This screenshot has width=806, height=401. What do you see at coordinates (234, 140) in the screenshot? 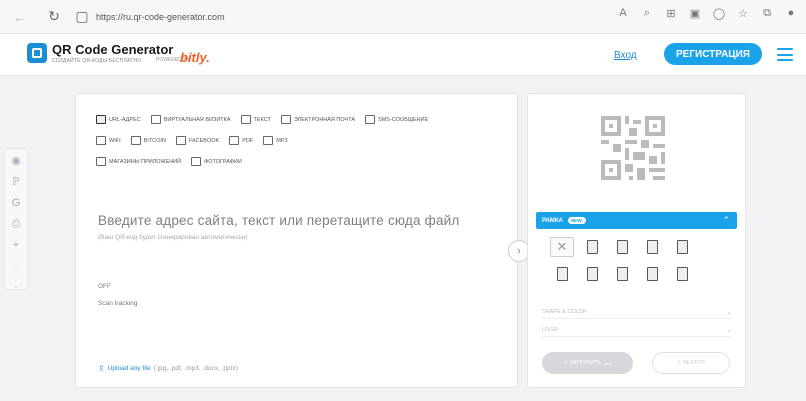
I see `pdf-icon` at bounding box center [234, 140].